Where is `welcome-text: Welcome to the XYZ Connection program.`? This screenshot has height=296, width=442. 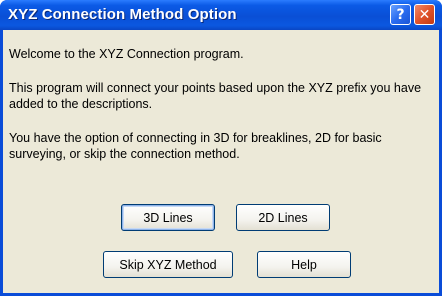
welcome-text: Welcome to the XYZ Connection program. is located at coordinates (126, 54).